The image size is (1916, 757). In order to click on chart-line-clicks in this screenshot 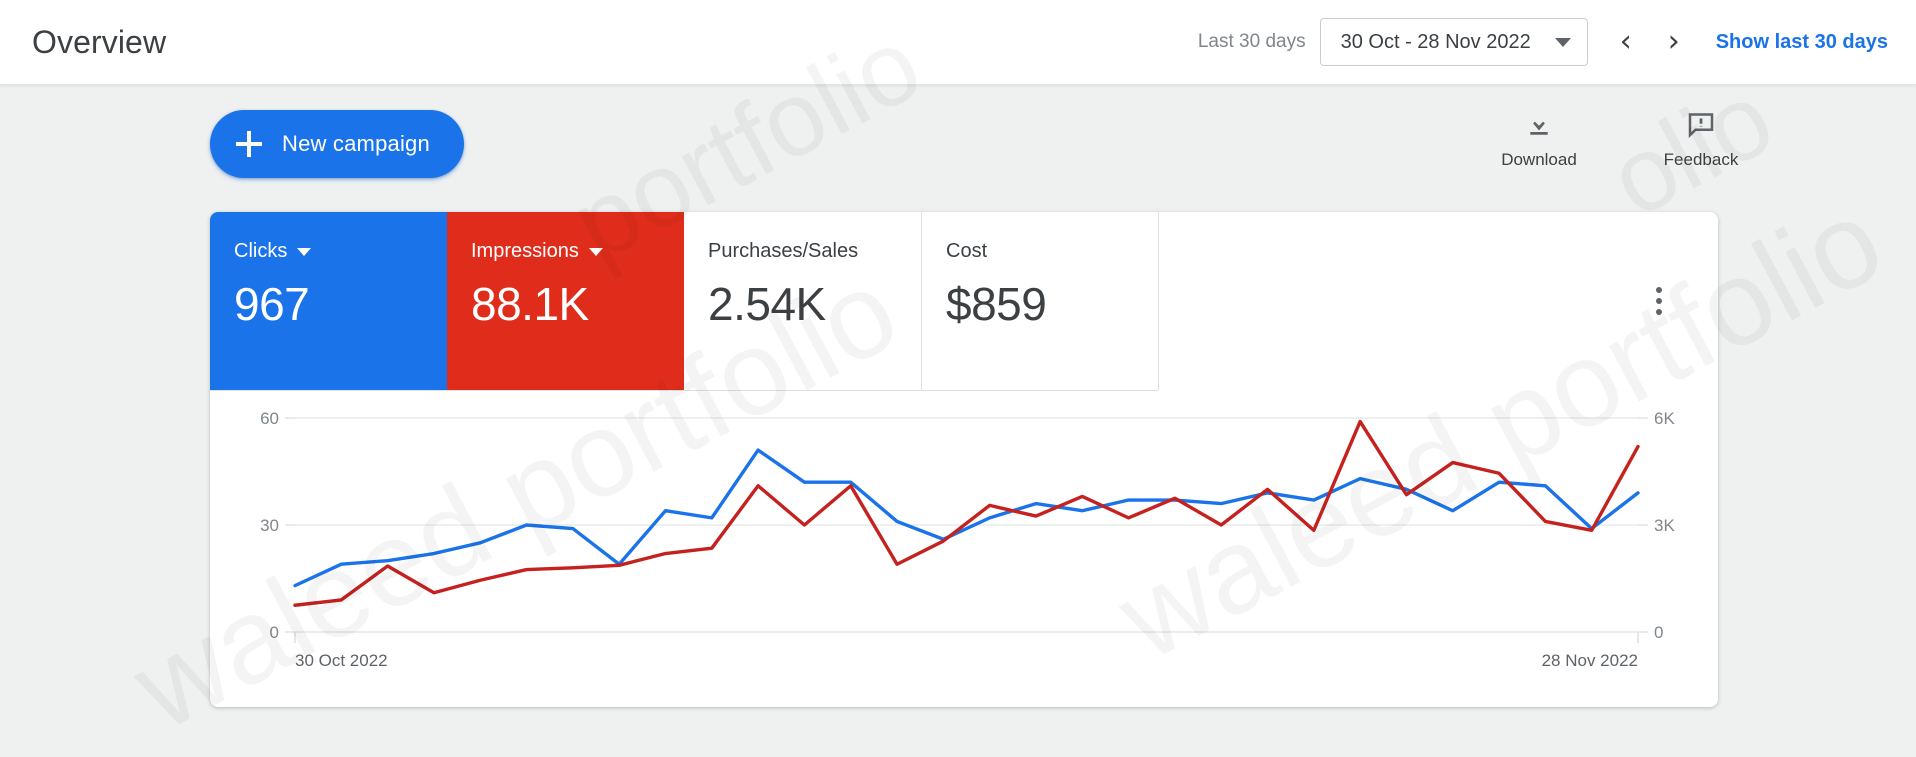, I will do `click(966, 518)`.